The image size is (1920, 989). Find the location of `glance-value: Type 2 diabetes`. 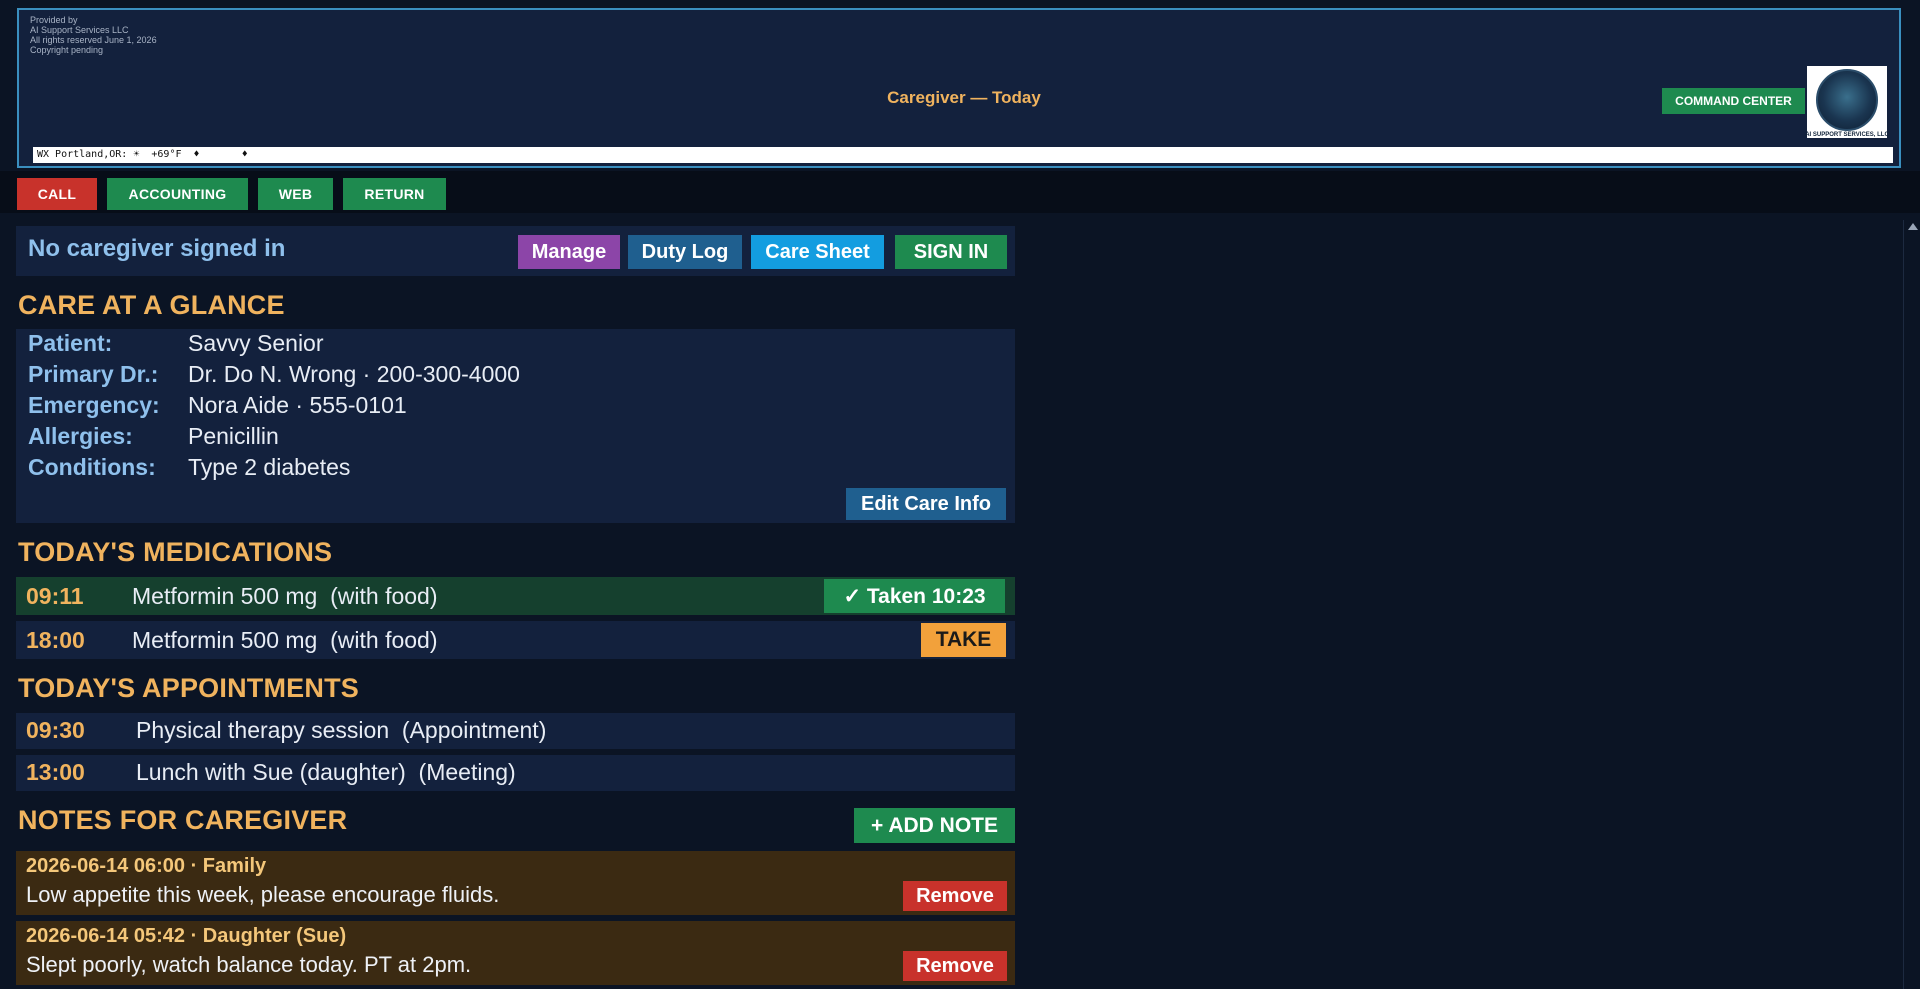

glance-value: Type 2 diabetes is located at coordinates (269, 467).